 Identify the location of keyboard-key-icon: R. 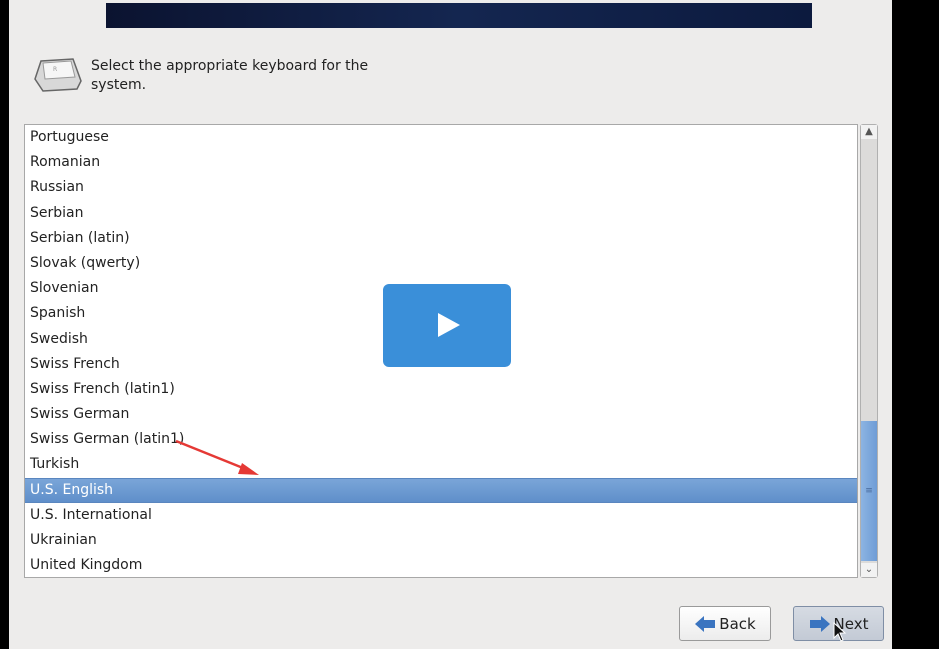
(58, 75).